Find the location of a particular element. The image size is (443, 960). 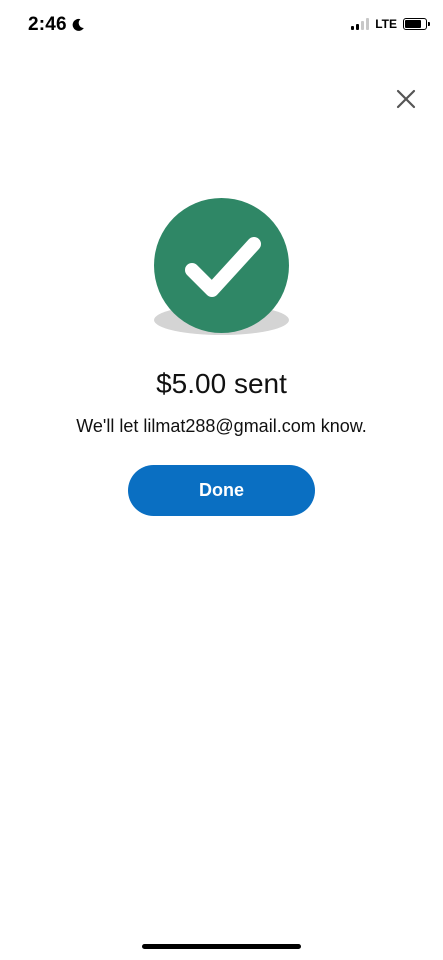

success-graphic is located at coordinates (221, 269).